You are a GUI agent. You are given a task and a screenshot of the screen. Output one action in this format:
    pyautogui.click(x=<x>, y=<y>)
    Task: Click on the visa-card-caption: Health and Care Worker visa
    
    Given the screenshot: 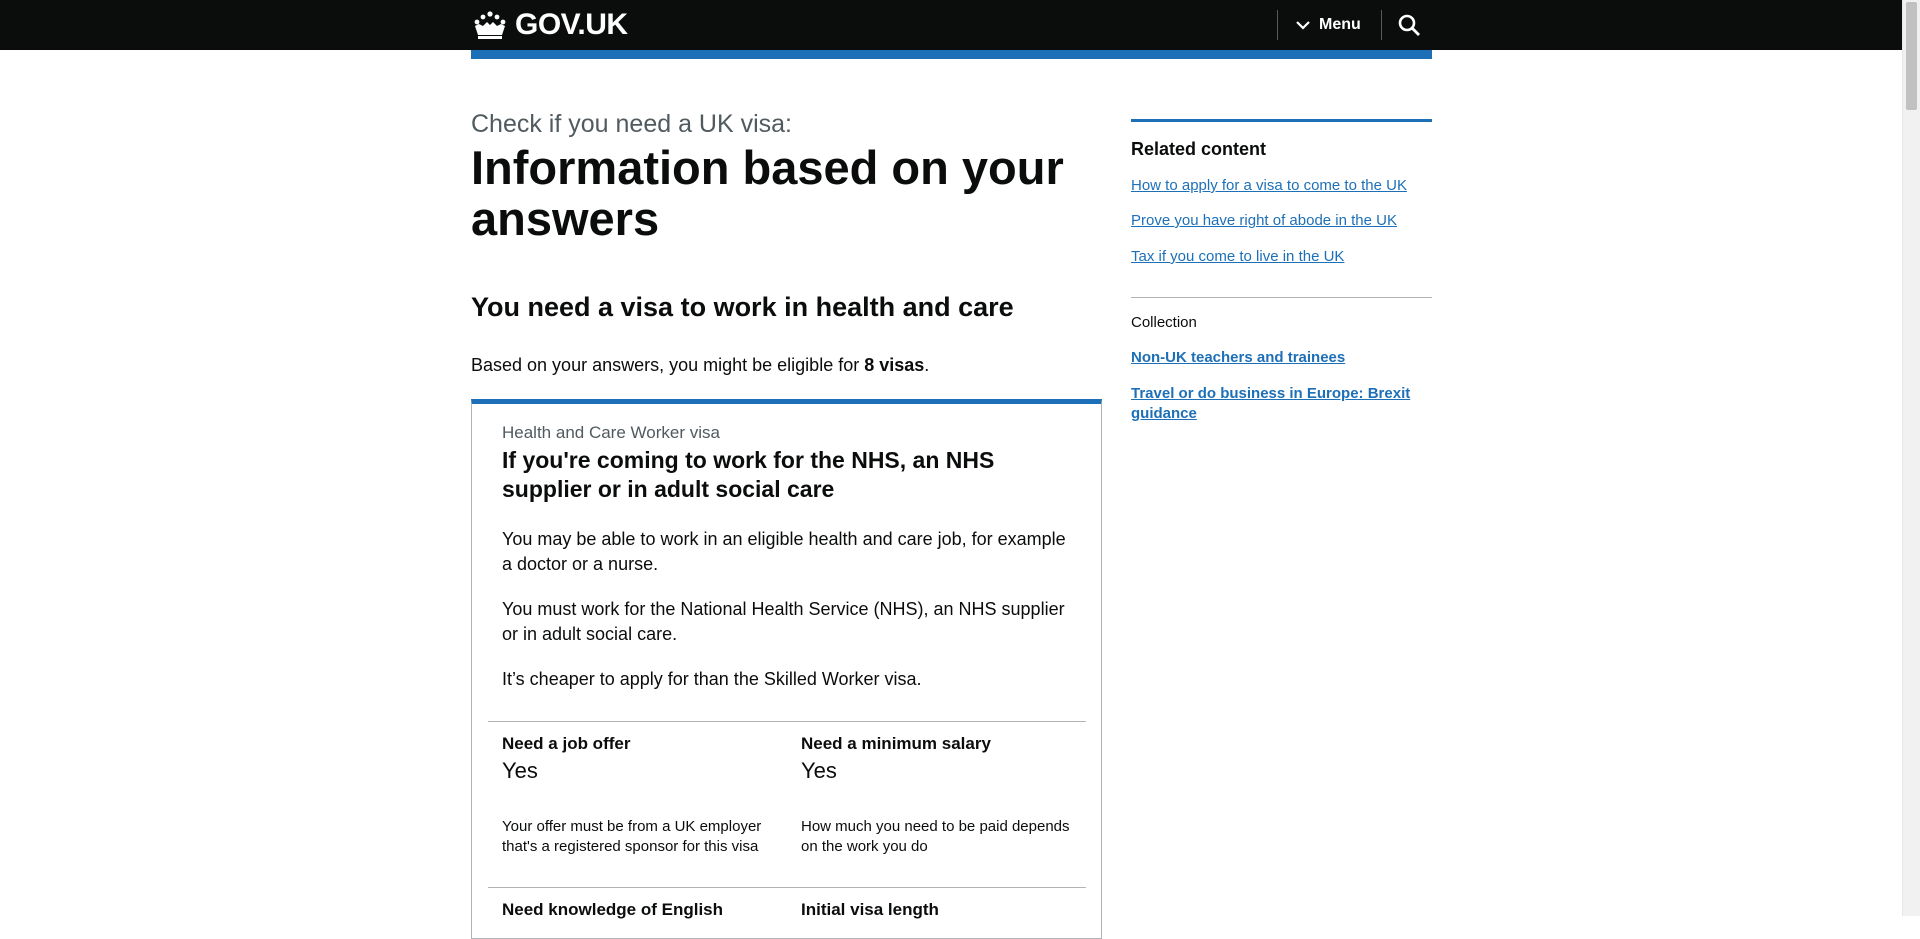 What is the action you would take?
    pyautogui.click(x=611, y=432)
    